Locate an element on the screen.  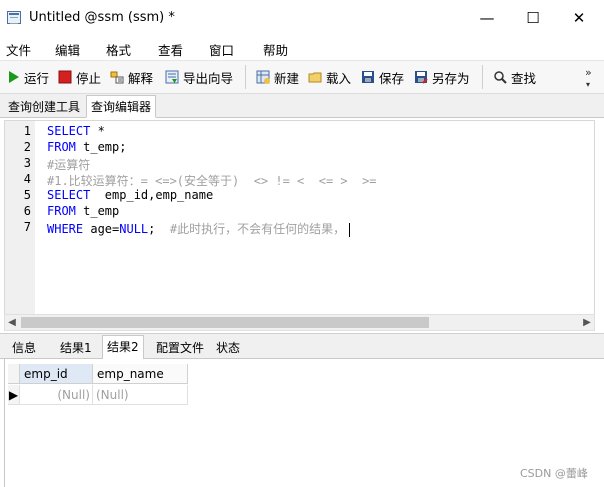
tab-result2: 结果2 is located at coordinates (123, 347).